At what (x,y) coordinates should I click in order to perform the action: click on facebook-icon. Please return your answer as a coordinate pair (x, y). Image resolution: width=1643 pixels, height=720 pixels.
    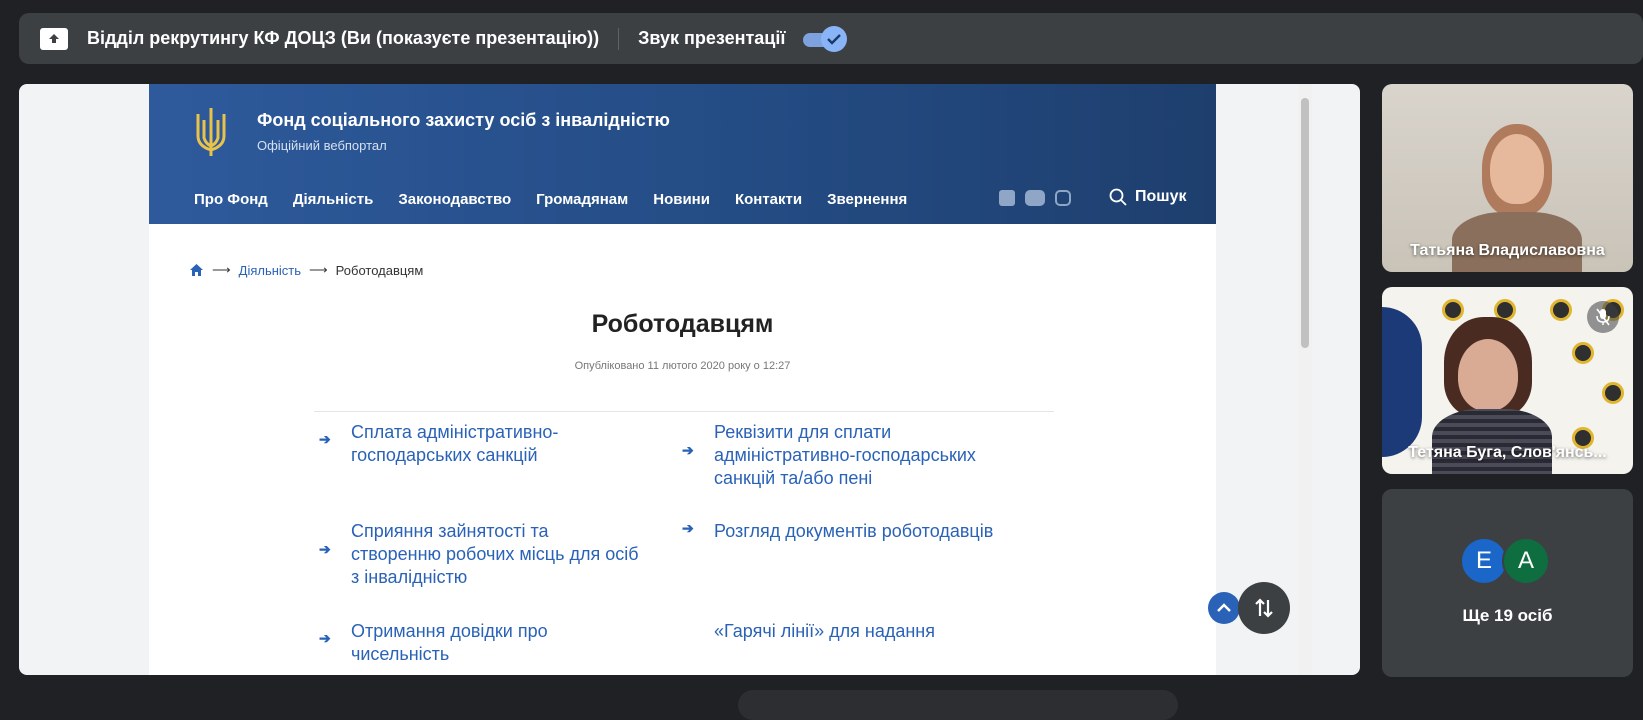
    Looking at the image, I should click on (1007, 198).